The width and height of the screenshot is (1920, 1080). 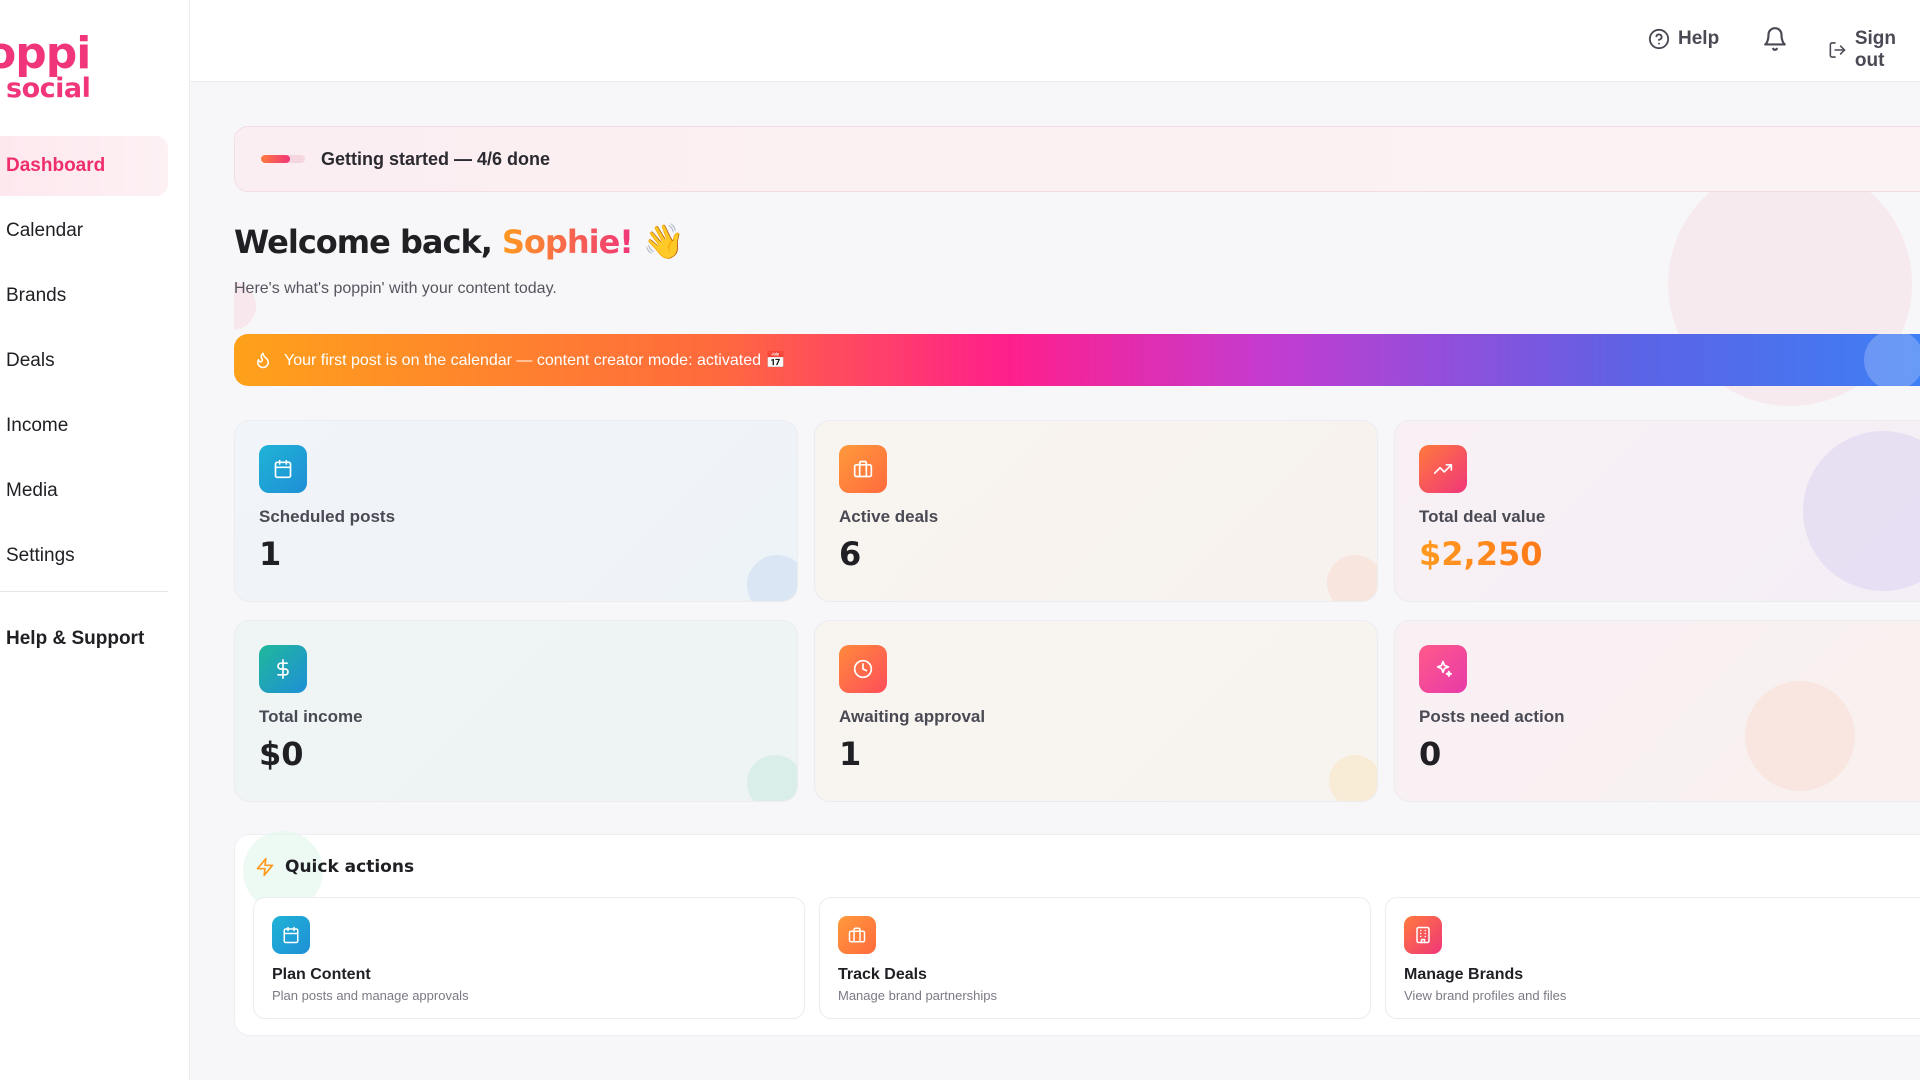 What do you see at coordinates (75, 639) in the screenshot?
I see `sidebar-item-help-support: Help & Support` at bounding box center [75, 639].